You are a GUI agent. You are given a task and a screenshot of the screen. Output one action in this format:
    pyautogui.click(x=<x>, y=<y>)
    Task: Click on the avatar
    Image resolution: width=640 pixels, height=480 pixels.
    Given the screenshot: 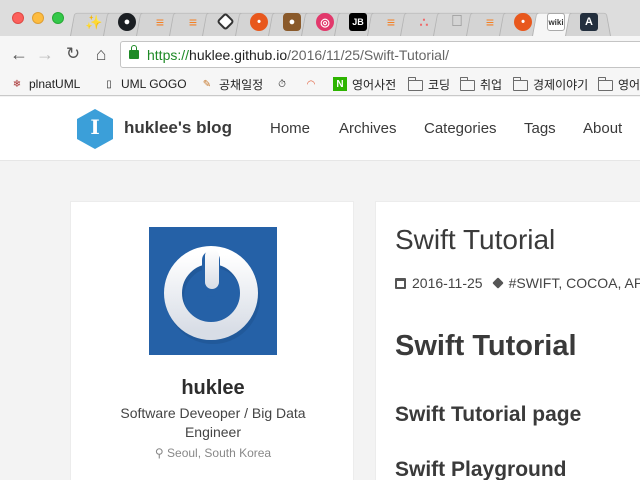 What is the action you would take?
    pyautogui.click(x=213, y=291)
    